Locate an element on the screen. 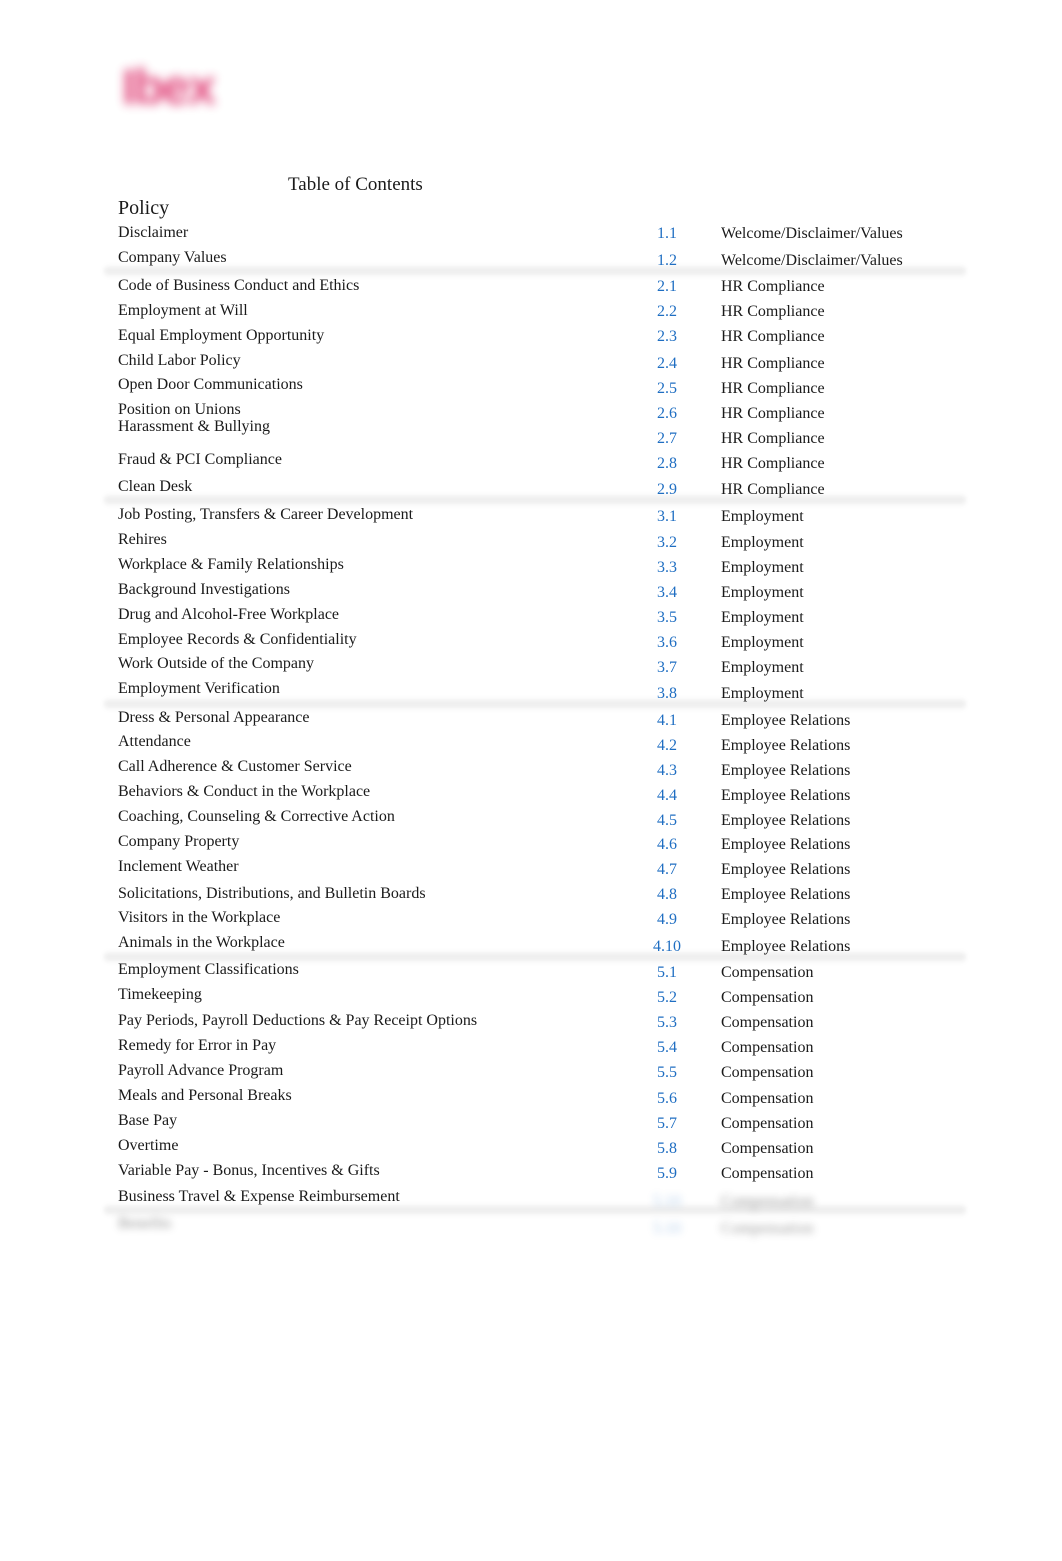 This screenshot has width=1062, height=1561. toc-entry-section-number: 4.6 is located at coordinates (667, 845).